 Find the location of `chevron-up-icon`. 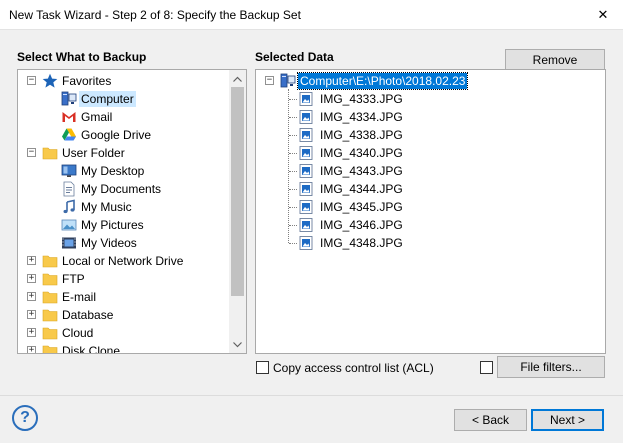

chevron-up-icon is located at coordinates (237, 79).